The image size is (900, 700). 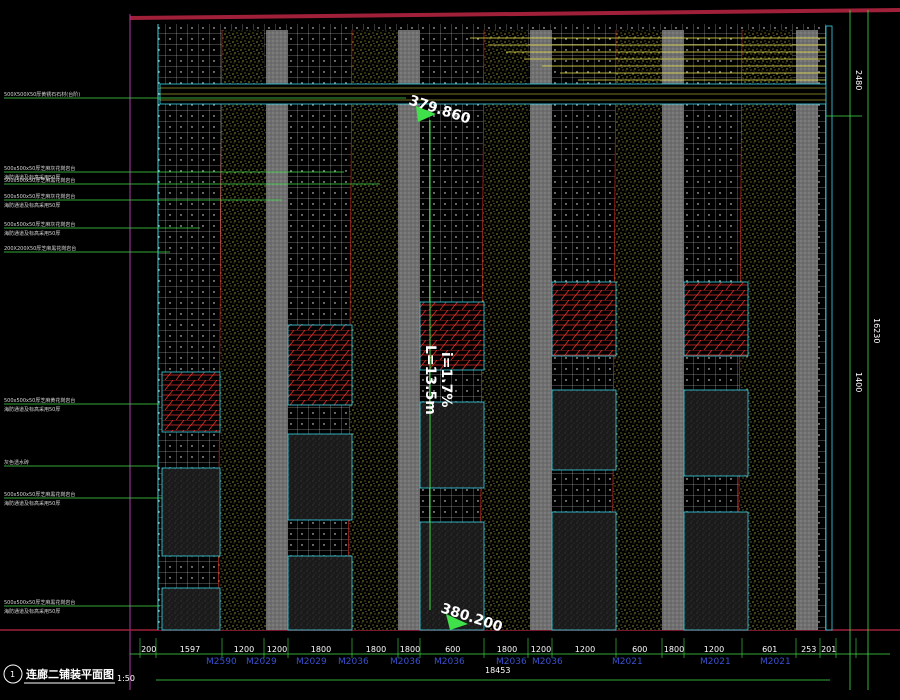 I want to click on drawing-scale: 1:50, so click(x=126, y=678).